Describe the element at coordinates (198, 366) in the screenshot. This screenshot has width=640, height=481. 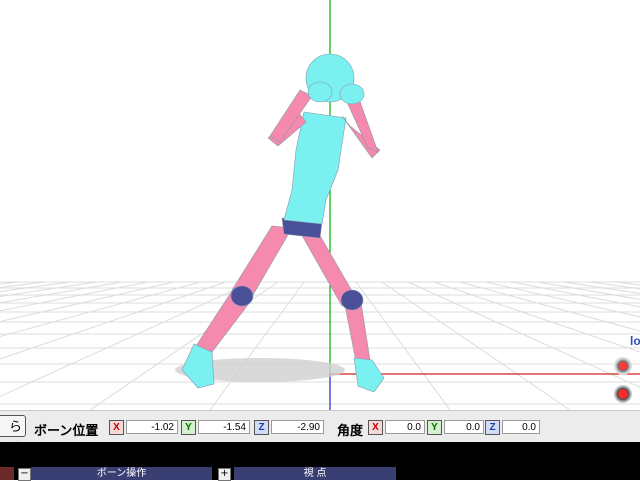
I see `left-foot` at that location.